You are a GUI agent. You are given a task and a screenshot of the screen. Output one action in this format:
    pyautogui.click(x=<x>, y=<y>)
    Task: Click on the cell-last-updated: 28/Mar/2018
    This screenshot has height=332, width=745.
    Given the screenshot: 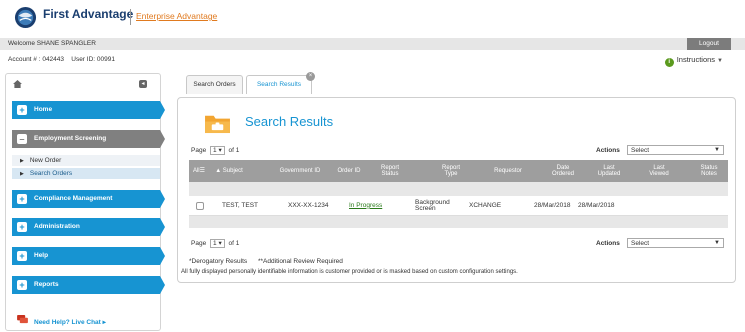 What is the action you would take?
    pyautogui.click(x=596, y=205)
    